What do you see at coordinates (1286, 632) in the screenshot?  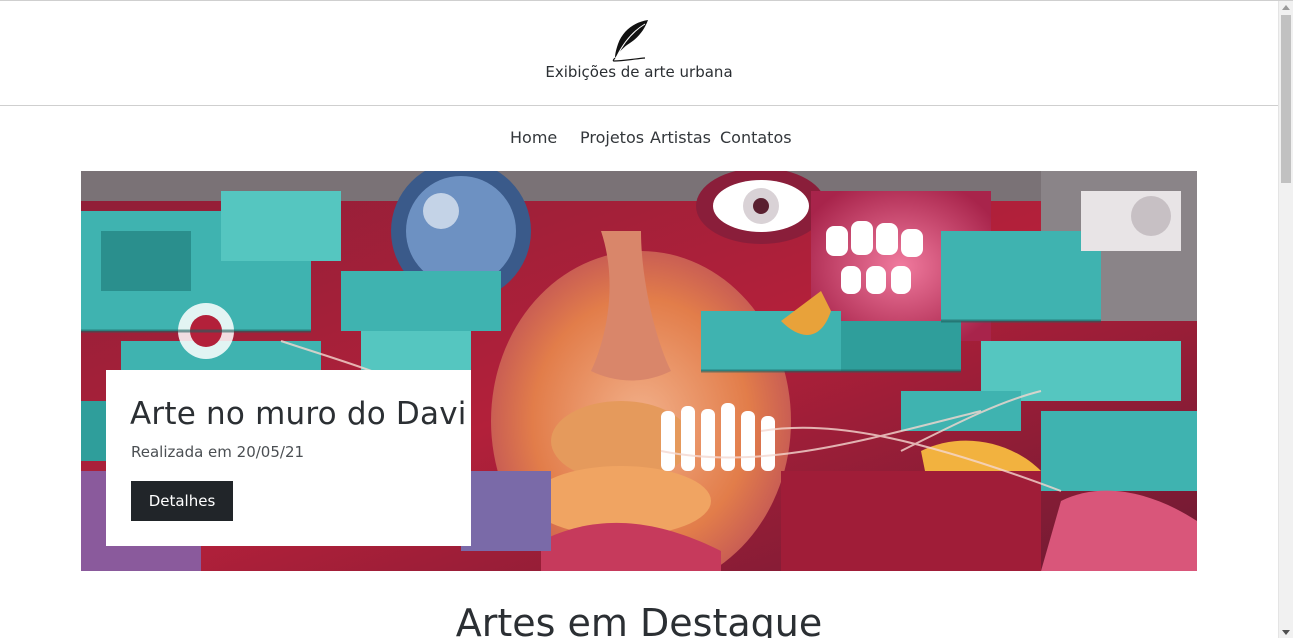 I see `scroll-down-arrow-icon` at bounding box center [1286, 632].